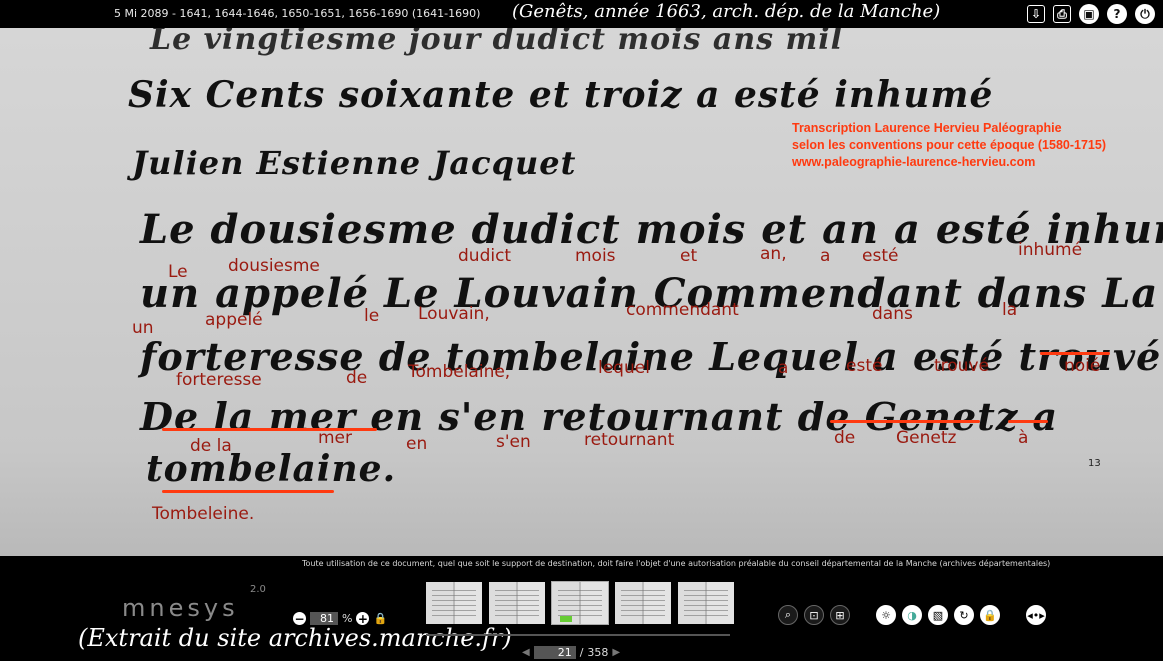  Describe the element at coordinates (324, 618) in the screenshot. I see `zoom-input: 81` at that location.